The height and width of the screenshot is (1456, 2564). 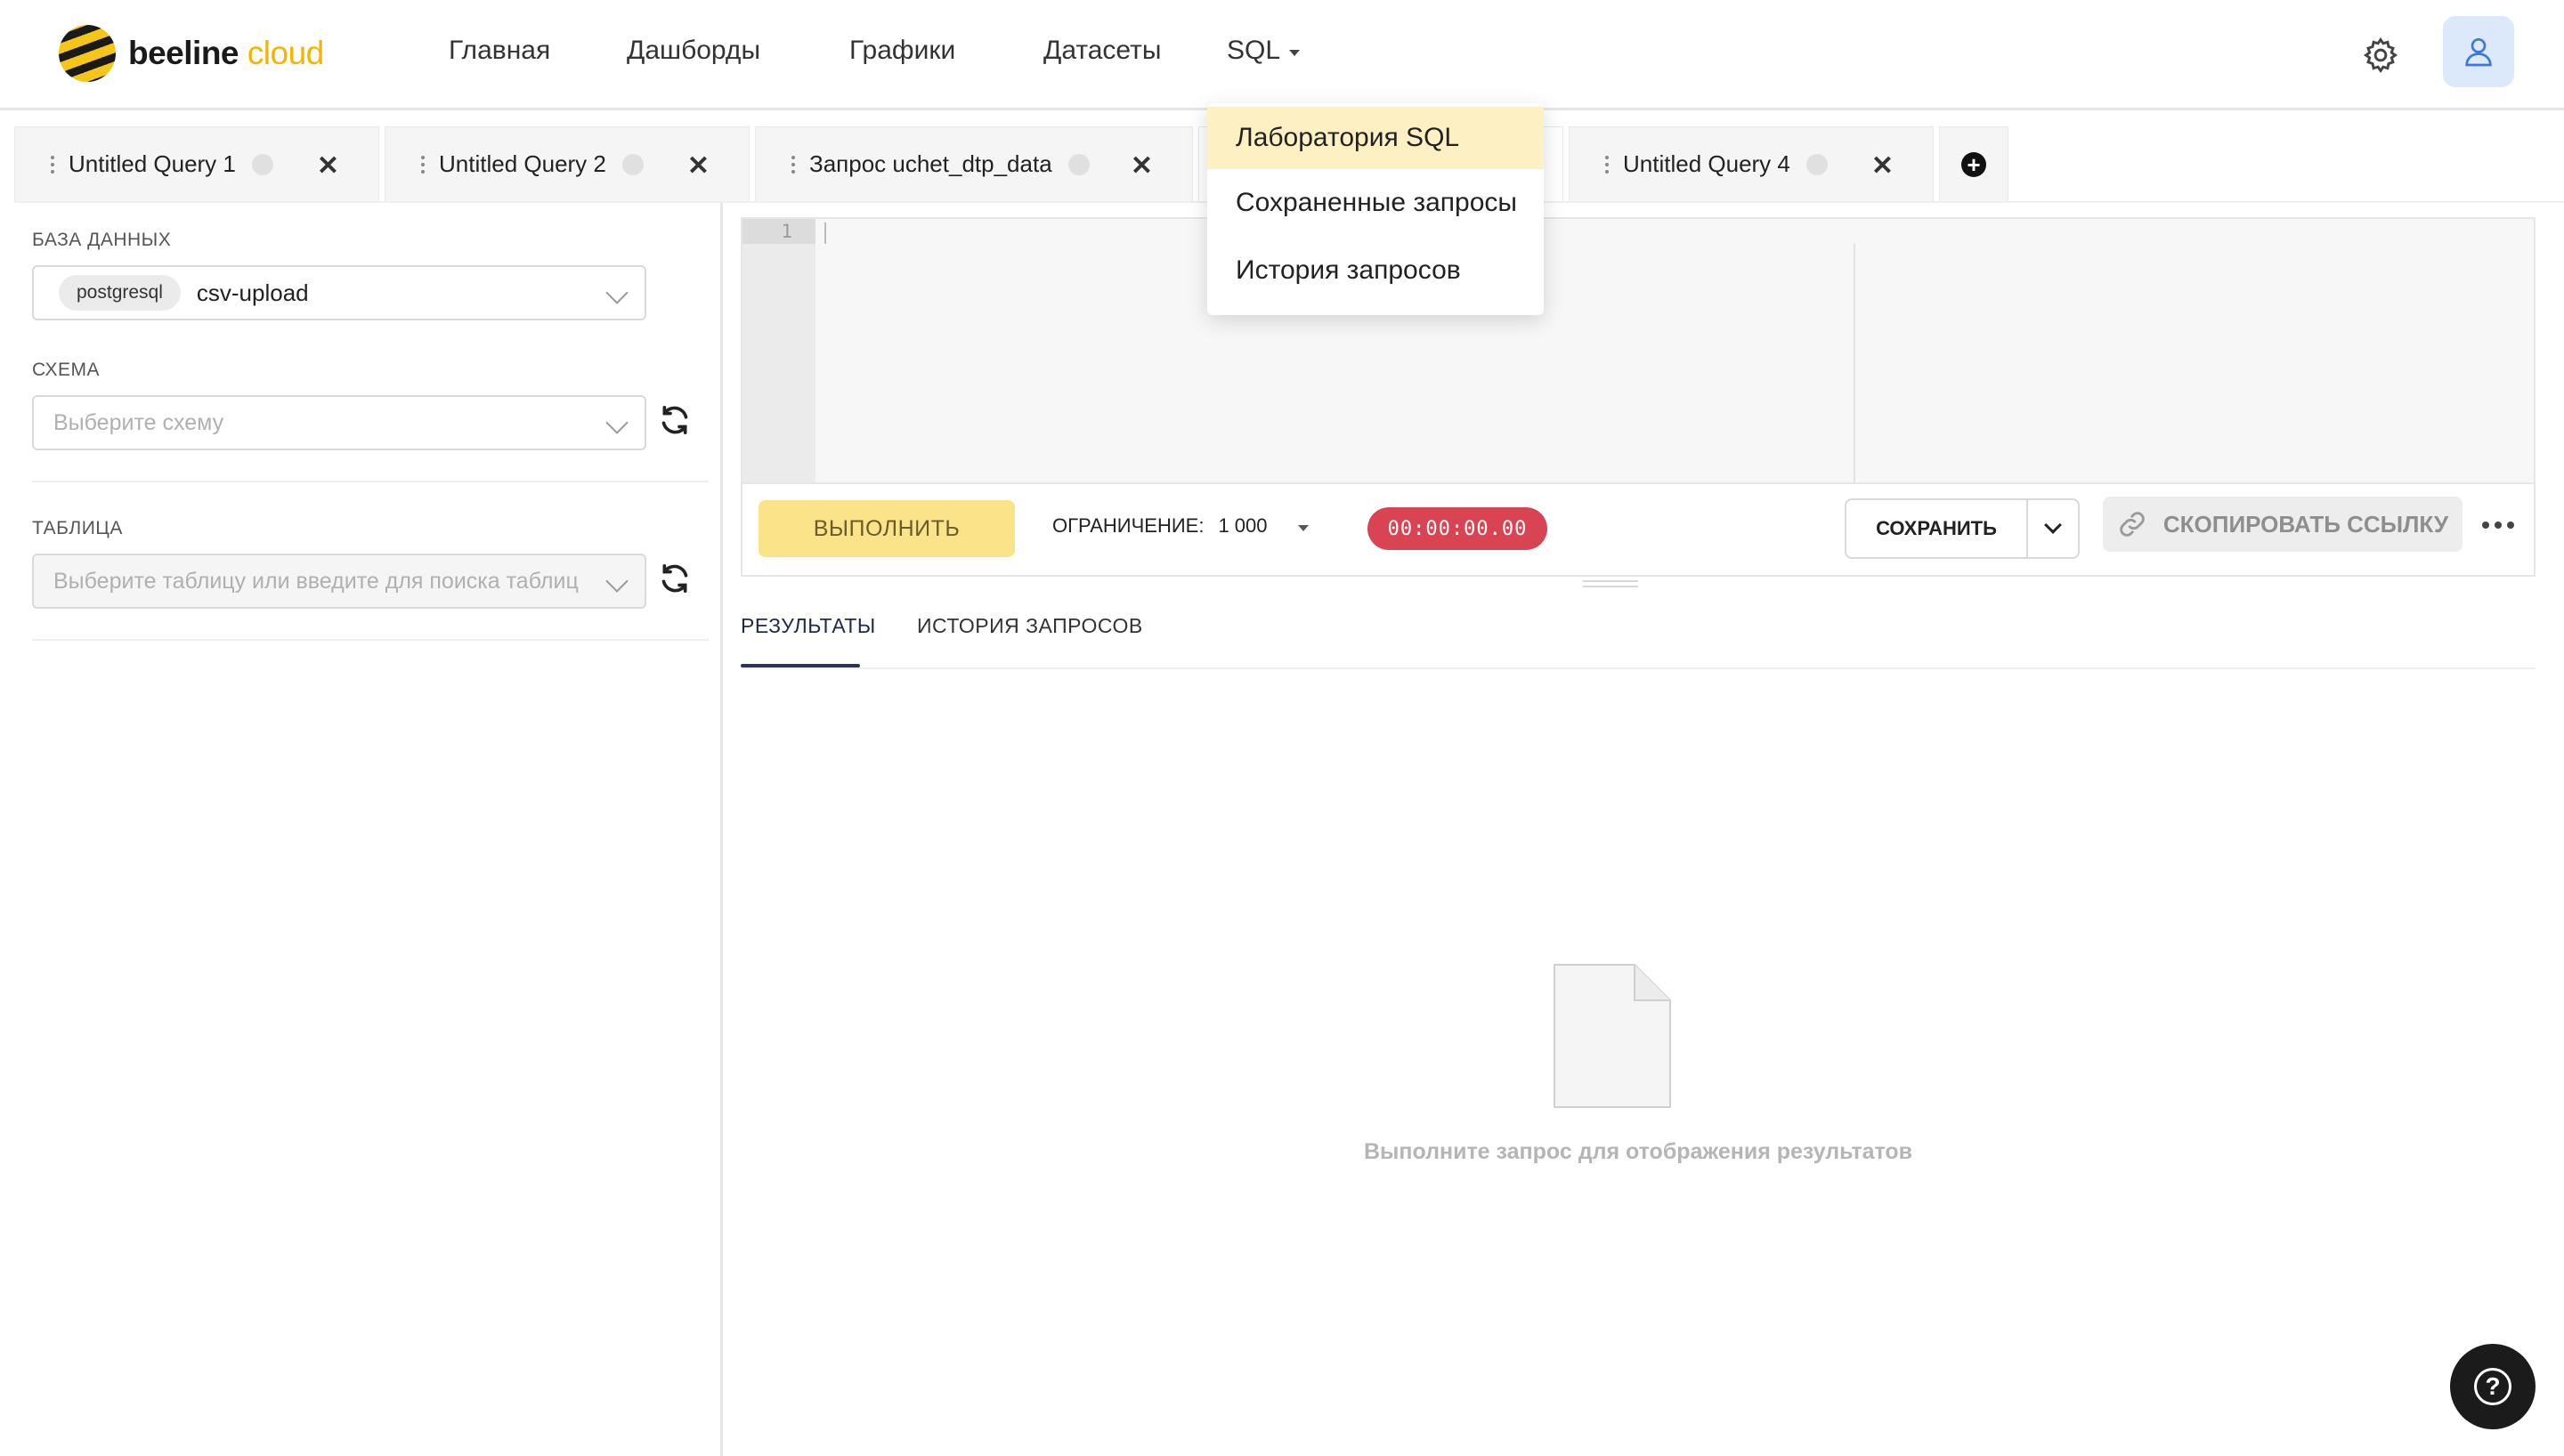 What do you see at coordinates (1854, 363) in the screenshot?
I see `print-margin` at bounding box center [1854, 363].